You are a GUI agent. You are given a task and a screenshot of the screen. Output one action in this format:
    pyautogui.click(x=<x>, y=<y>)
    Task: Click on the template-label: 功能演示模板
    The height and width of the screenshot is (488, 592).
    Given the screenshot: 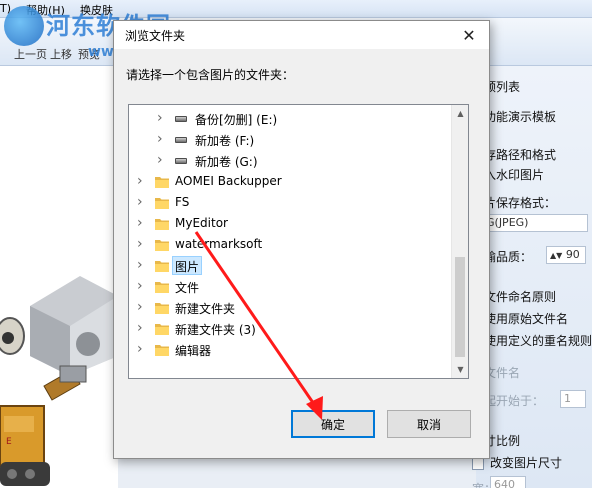 What is the action you would take?
    pyautogui.click(x=520, y=116)
    